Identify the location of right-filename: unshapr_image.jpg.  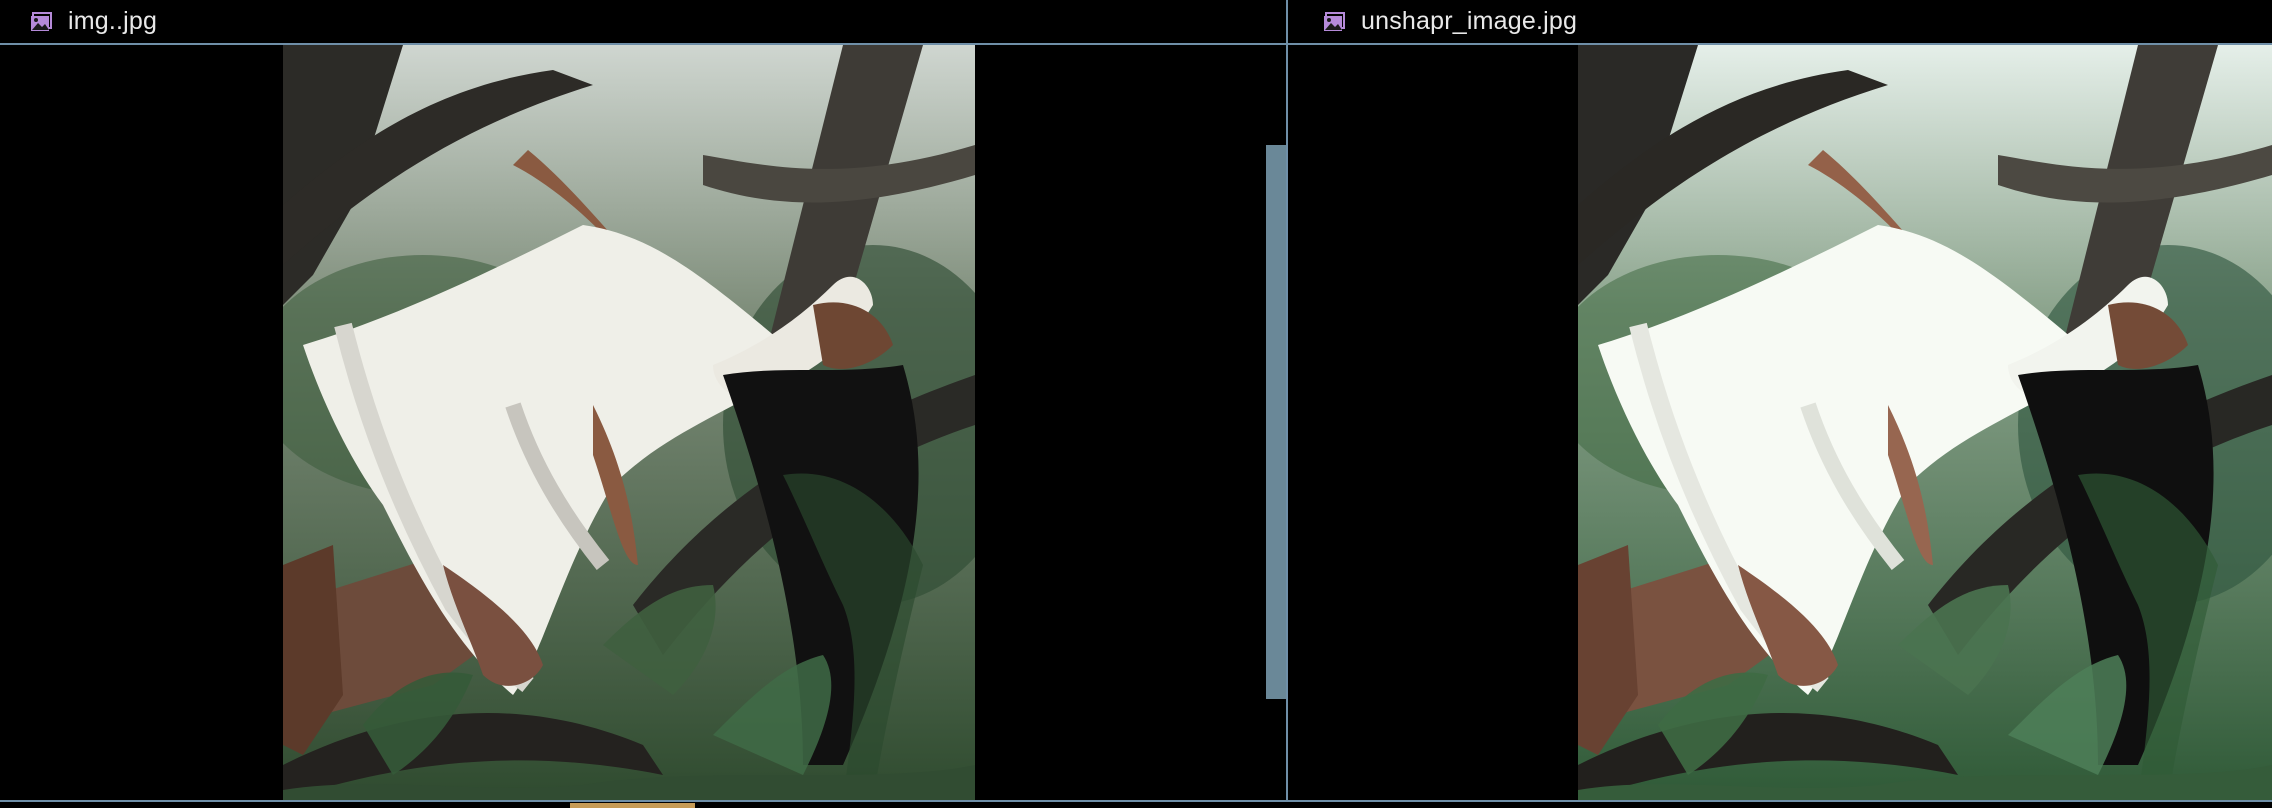
(1469, 21).